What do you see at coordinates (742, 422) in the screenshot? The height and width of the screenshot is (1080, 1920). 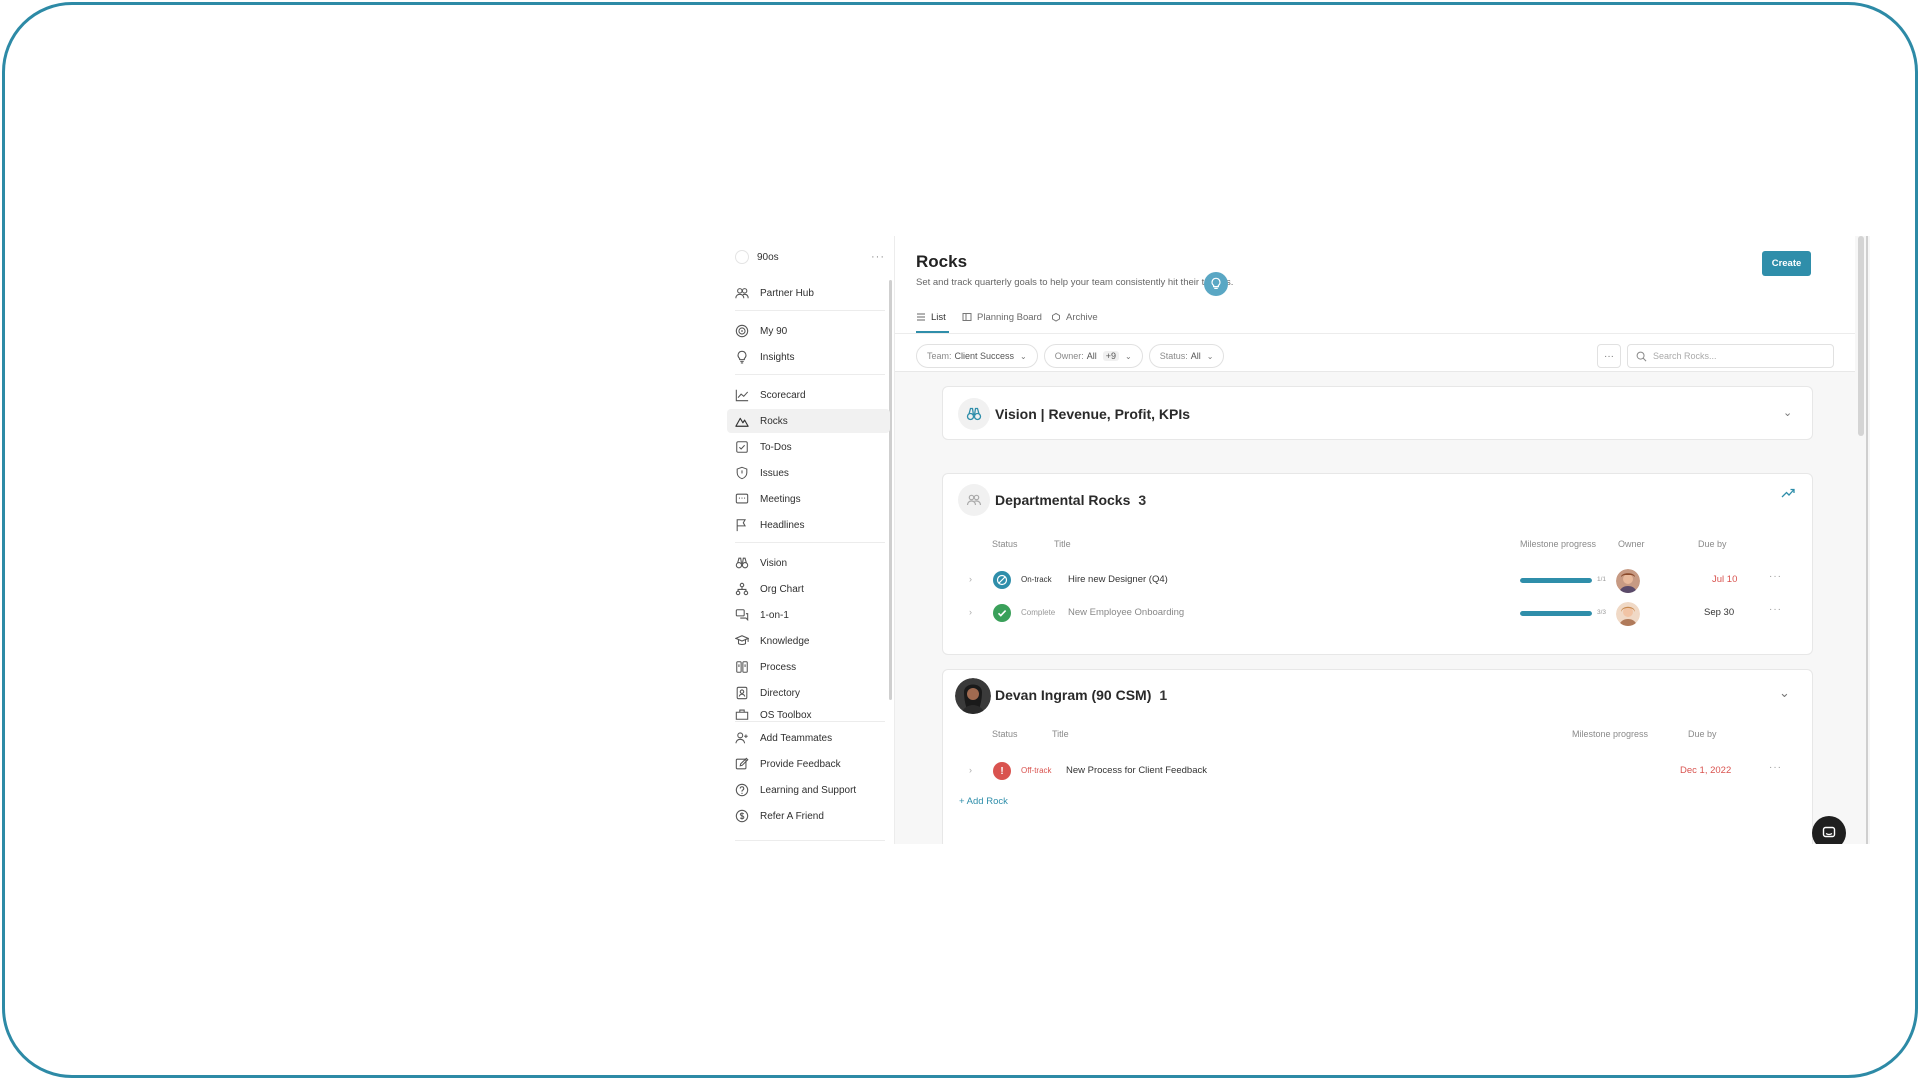 I see `mountain-icon` at bounding box center [742, 422].